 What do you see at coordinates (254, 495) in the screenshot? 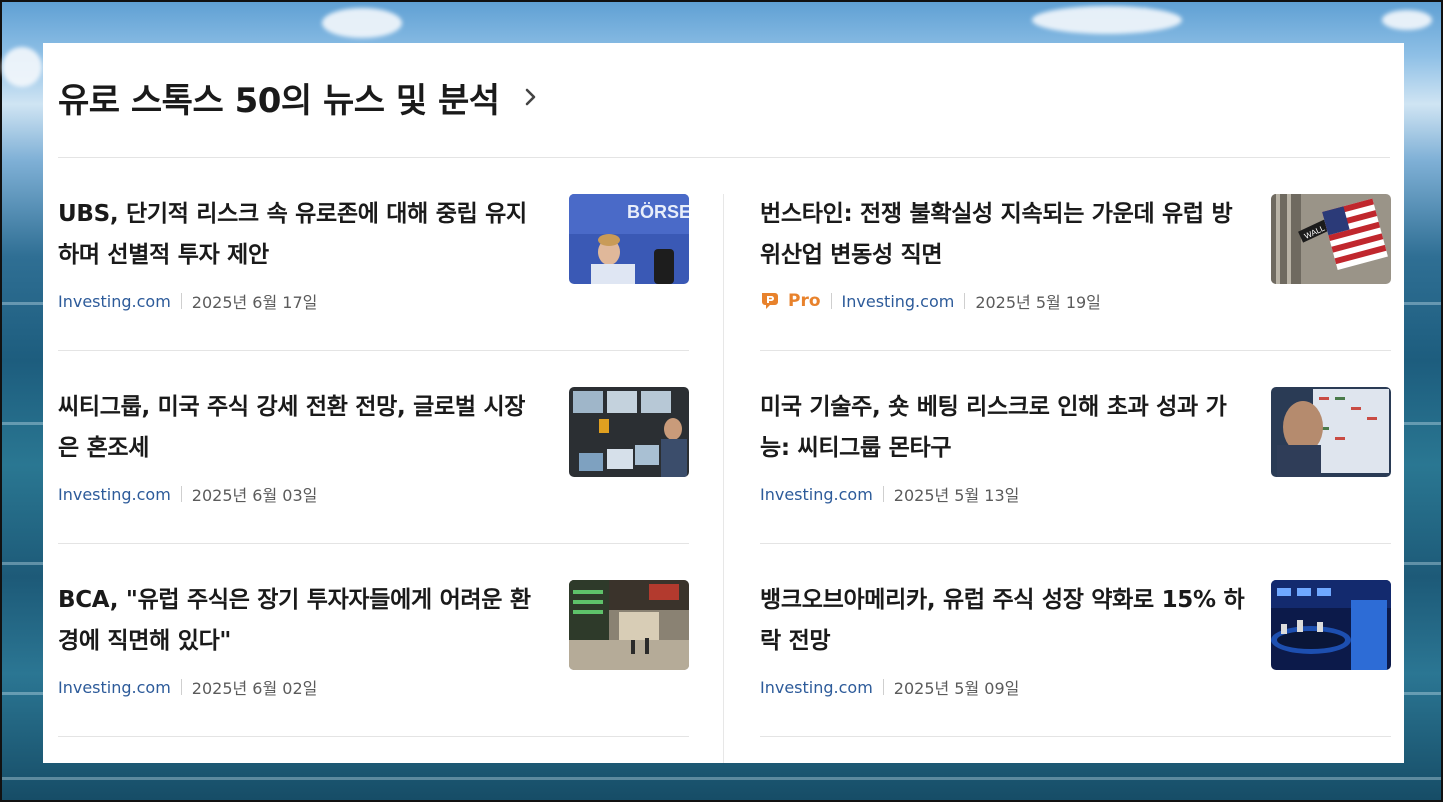
I see `article-date: 2025년 6월 03일` at bounding box center [254, 495].